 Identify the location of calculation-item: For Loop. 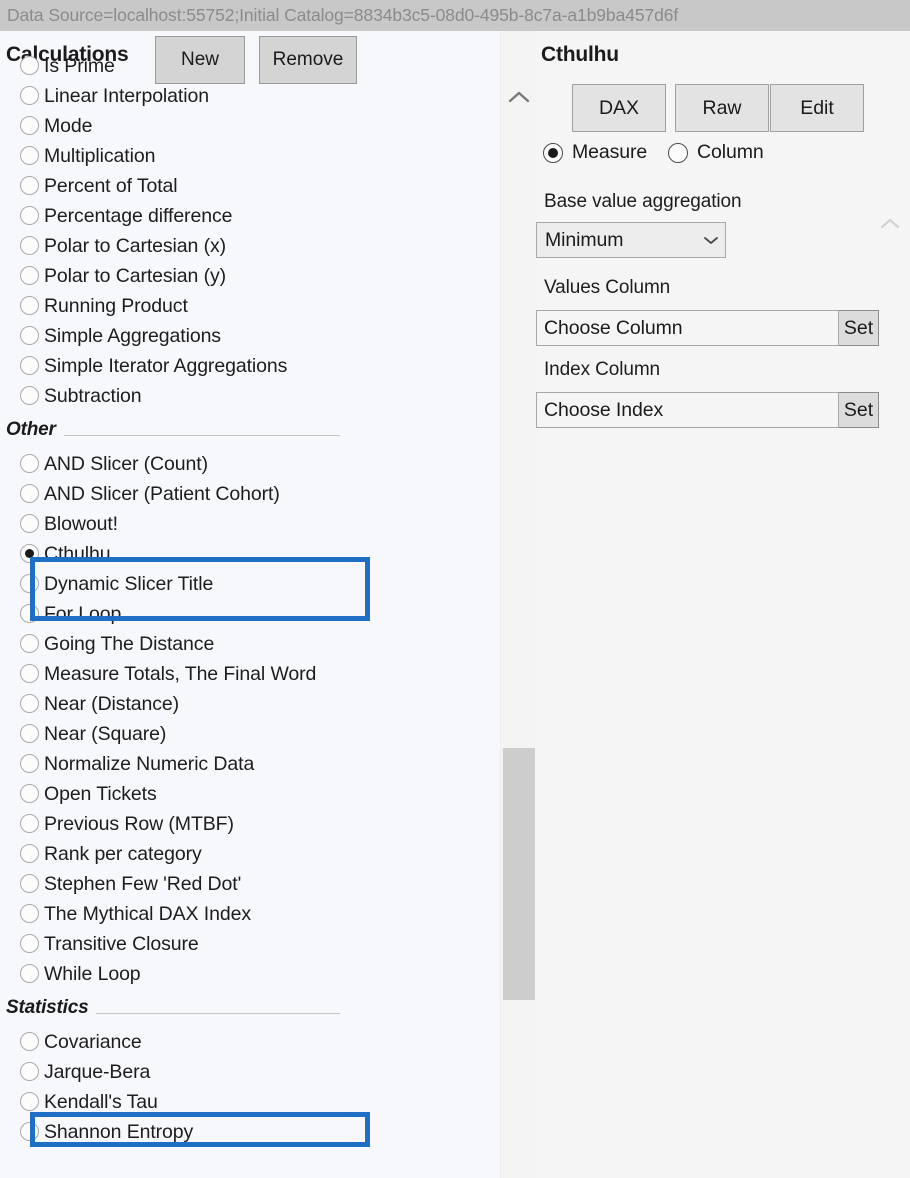
(250, 614).